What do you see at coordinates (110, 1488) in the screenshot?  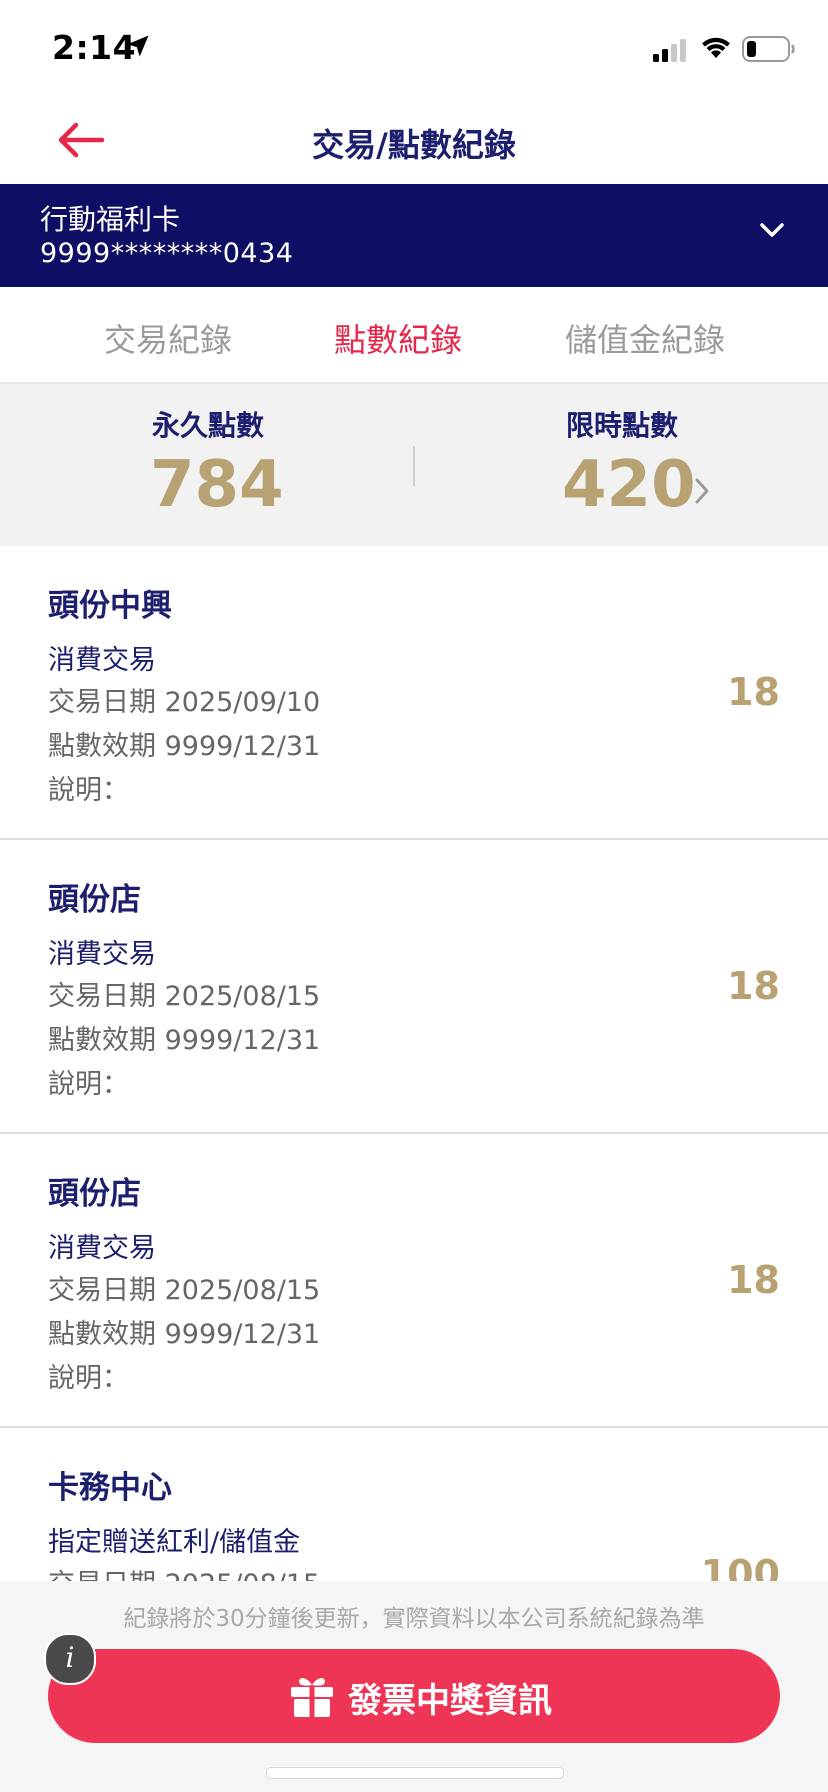 I see `record-store: 卡務中心` at bounding box center [110, 1488].